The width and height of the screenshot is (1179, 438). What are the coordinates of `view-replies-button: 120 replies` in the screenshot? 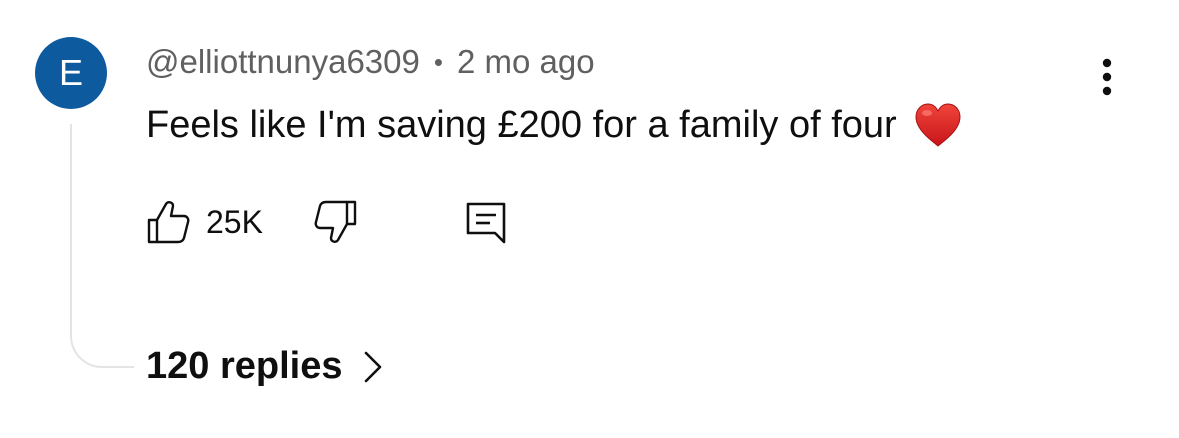 It's located at (265, 366).